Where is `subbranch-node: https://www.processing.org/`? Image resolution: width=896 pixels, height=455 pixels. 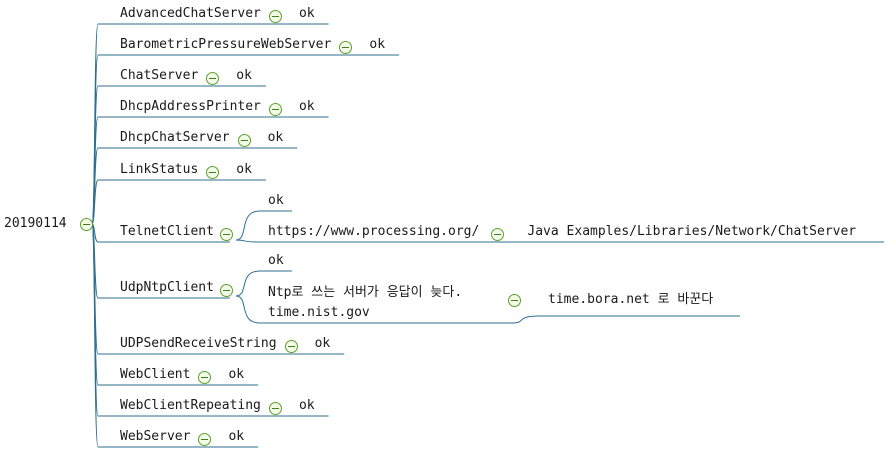
subbranch-node: https://www.processing.org/ is located at coordinates (373, 232).